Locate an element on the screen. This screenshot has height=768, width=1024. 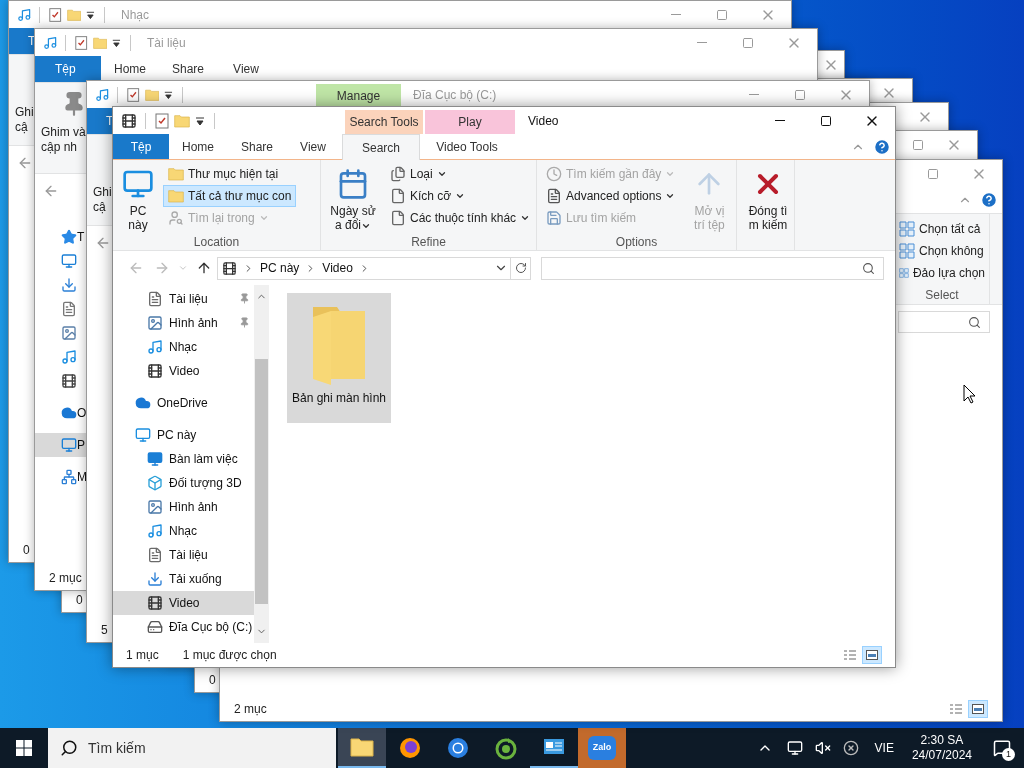
refresh-button is located at coordinates (521, 268).